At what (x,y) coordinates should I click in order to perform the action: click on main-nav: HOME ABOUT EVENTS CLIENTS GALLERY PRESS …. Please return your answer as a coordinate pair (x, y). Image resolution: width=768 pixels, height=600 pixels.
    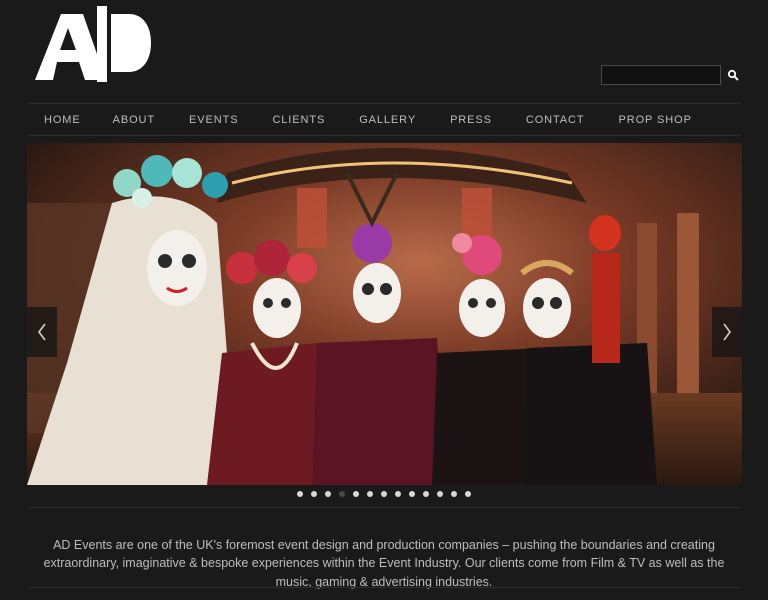
    Looking at the image, I should click on (384, 119).